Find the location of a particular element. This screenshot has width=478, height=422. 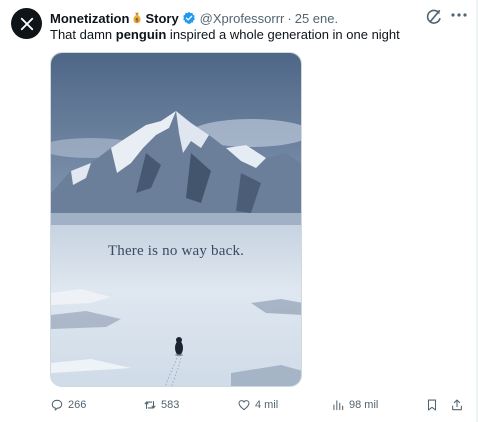

like-count: 4 mil is located at coordinates (267, 405).